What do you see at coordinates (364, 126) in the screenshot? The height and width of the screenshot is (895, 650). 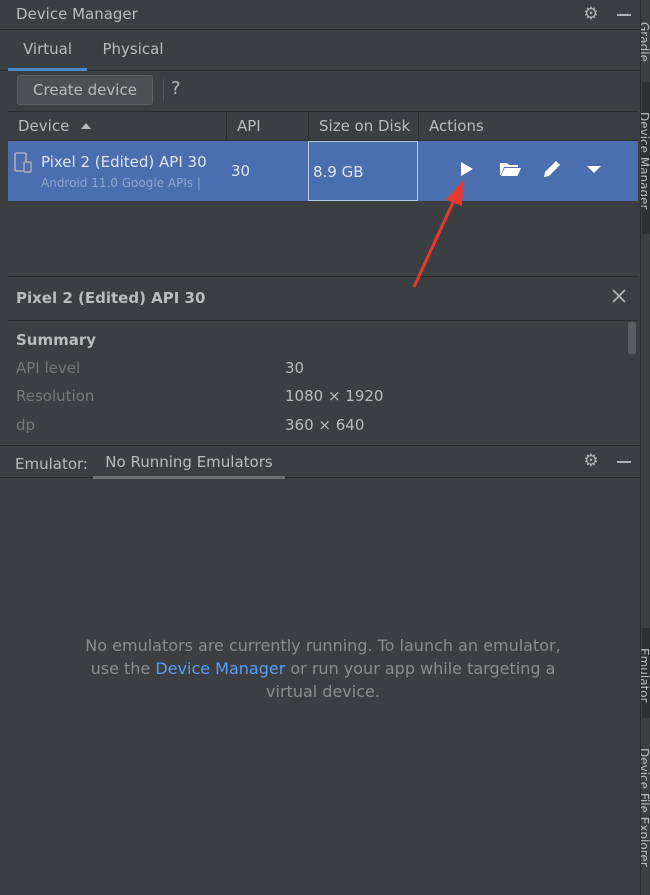 I see `column-header-size: Size on Disk` at bounding box center [364, 126].